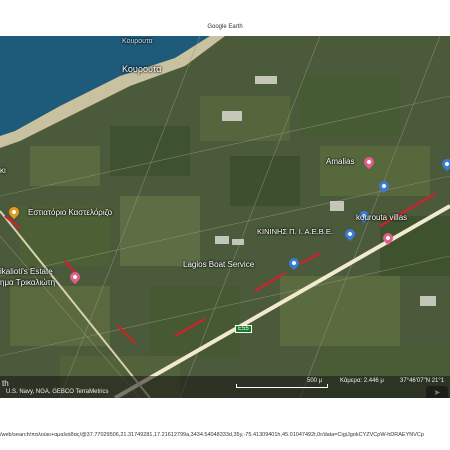 The height and width of the screenshot is (450, 450). Describe the element at coordinates (5, 383) in the screenshot. I see `app-name-fragment: th` at that location.